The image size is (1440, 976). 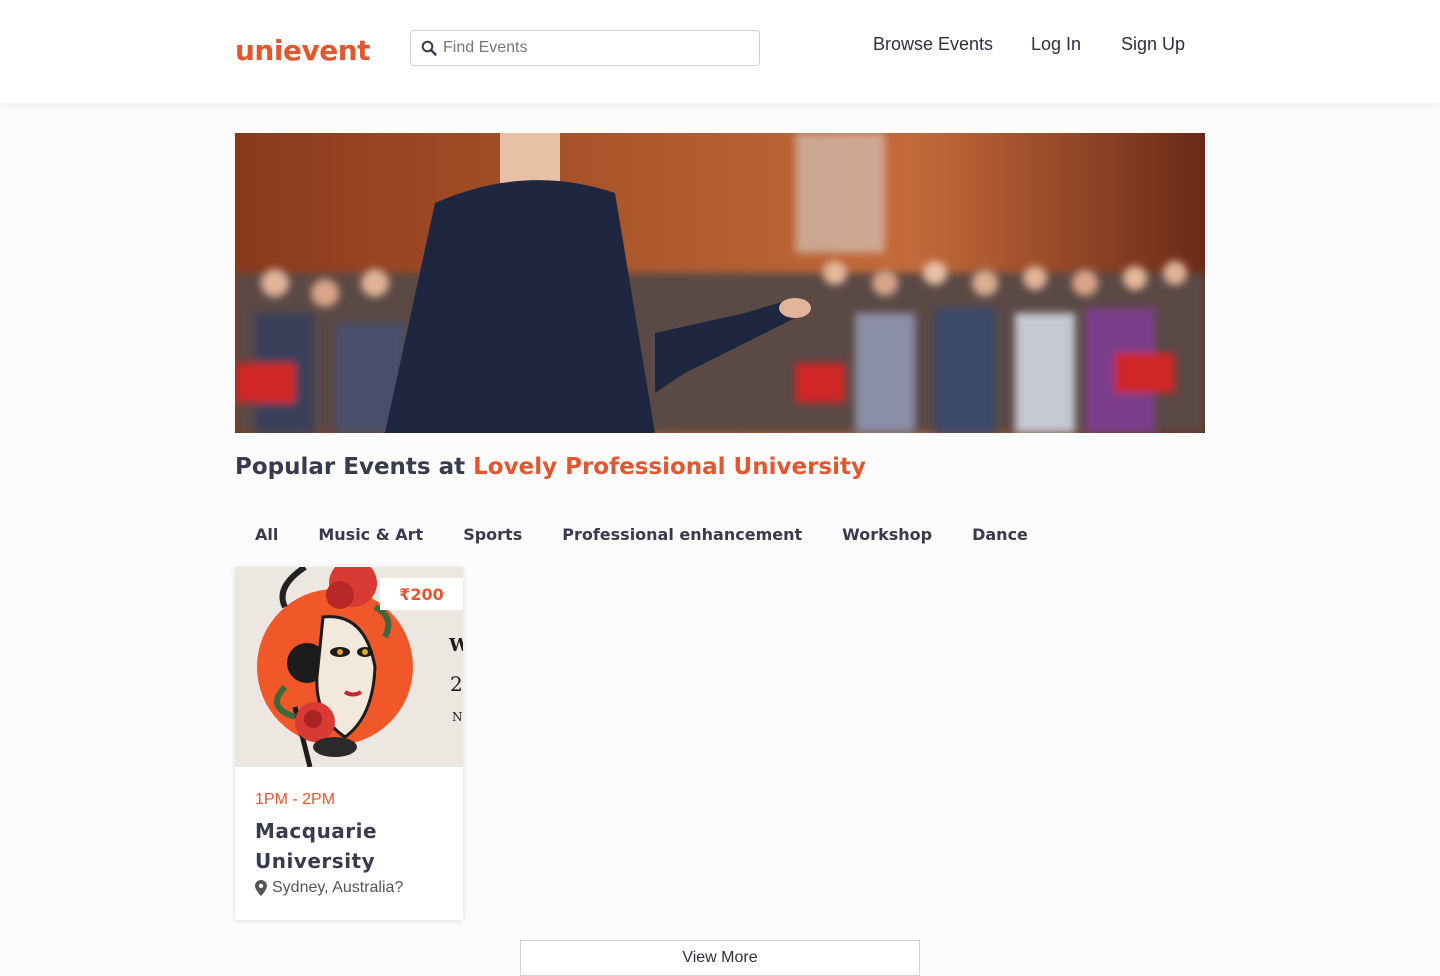 I want to click on tab-sports: Sports, so click(x=492, y=534).